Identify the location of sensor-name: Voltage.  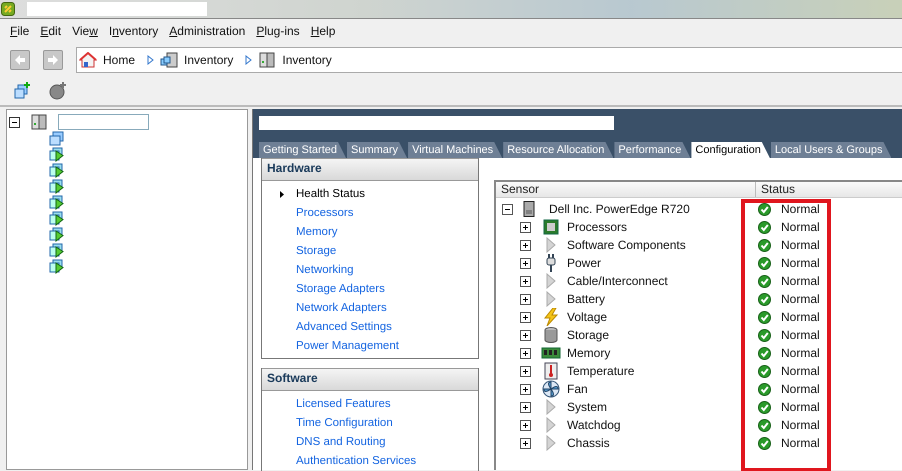
(587, 317).